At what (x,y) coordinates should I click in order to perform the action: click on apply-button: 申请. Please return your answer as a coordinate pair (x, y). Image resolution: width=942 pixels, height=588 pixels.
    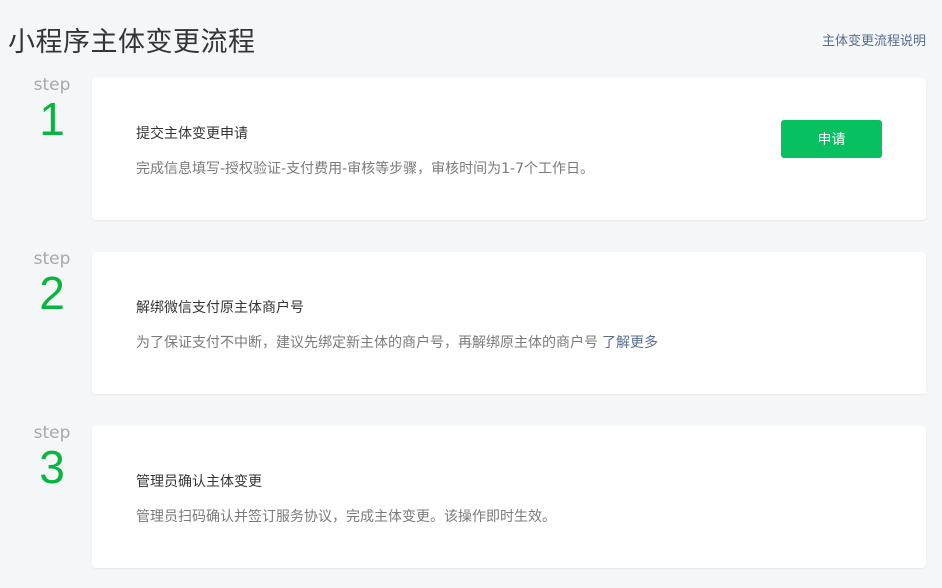
    Looking at the image, I should click on (831, 139).